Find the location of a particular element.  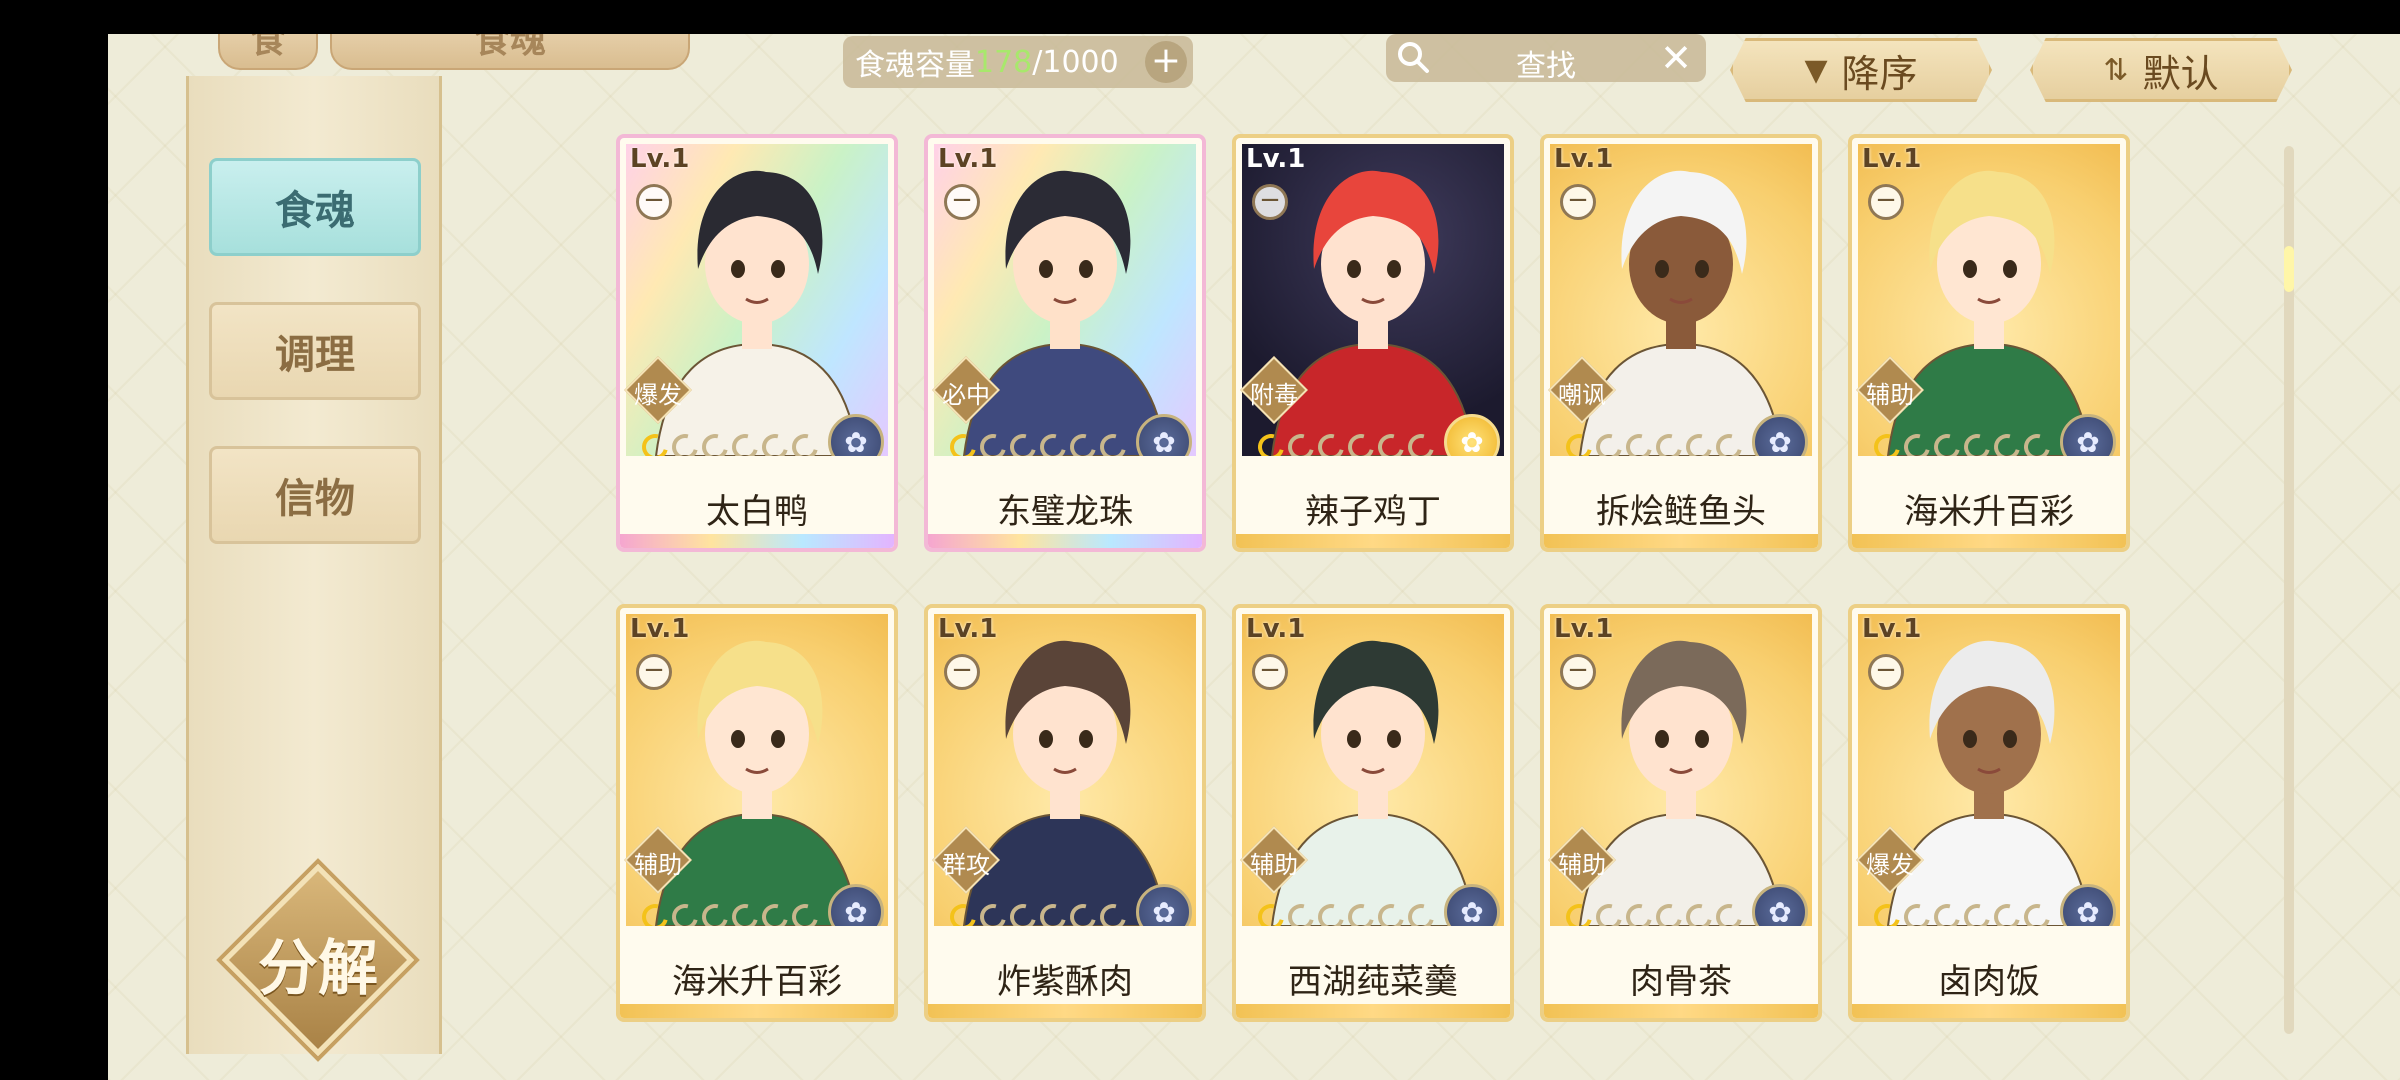

role-badge: 群攻 is located at coordinates (966, 860).